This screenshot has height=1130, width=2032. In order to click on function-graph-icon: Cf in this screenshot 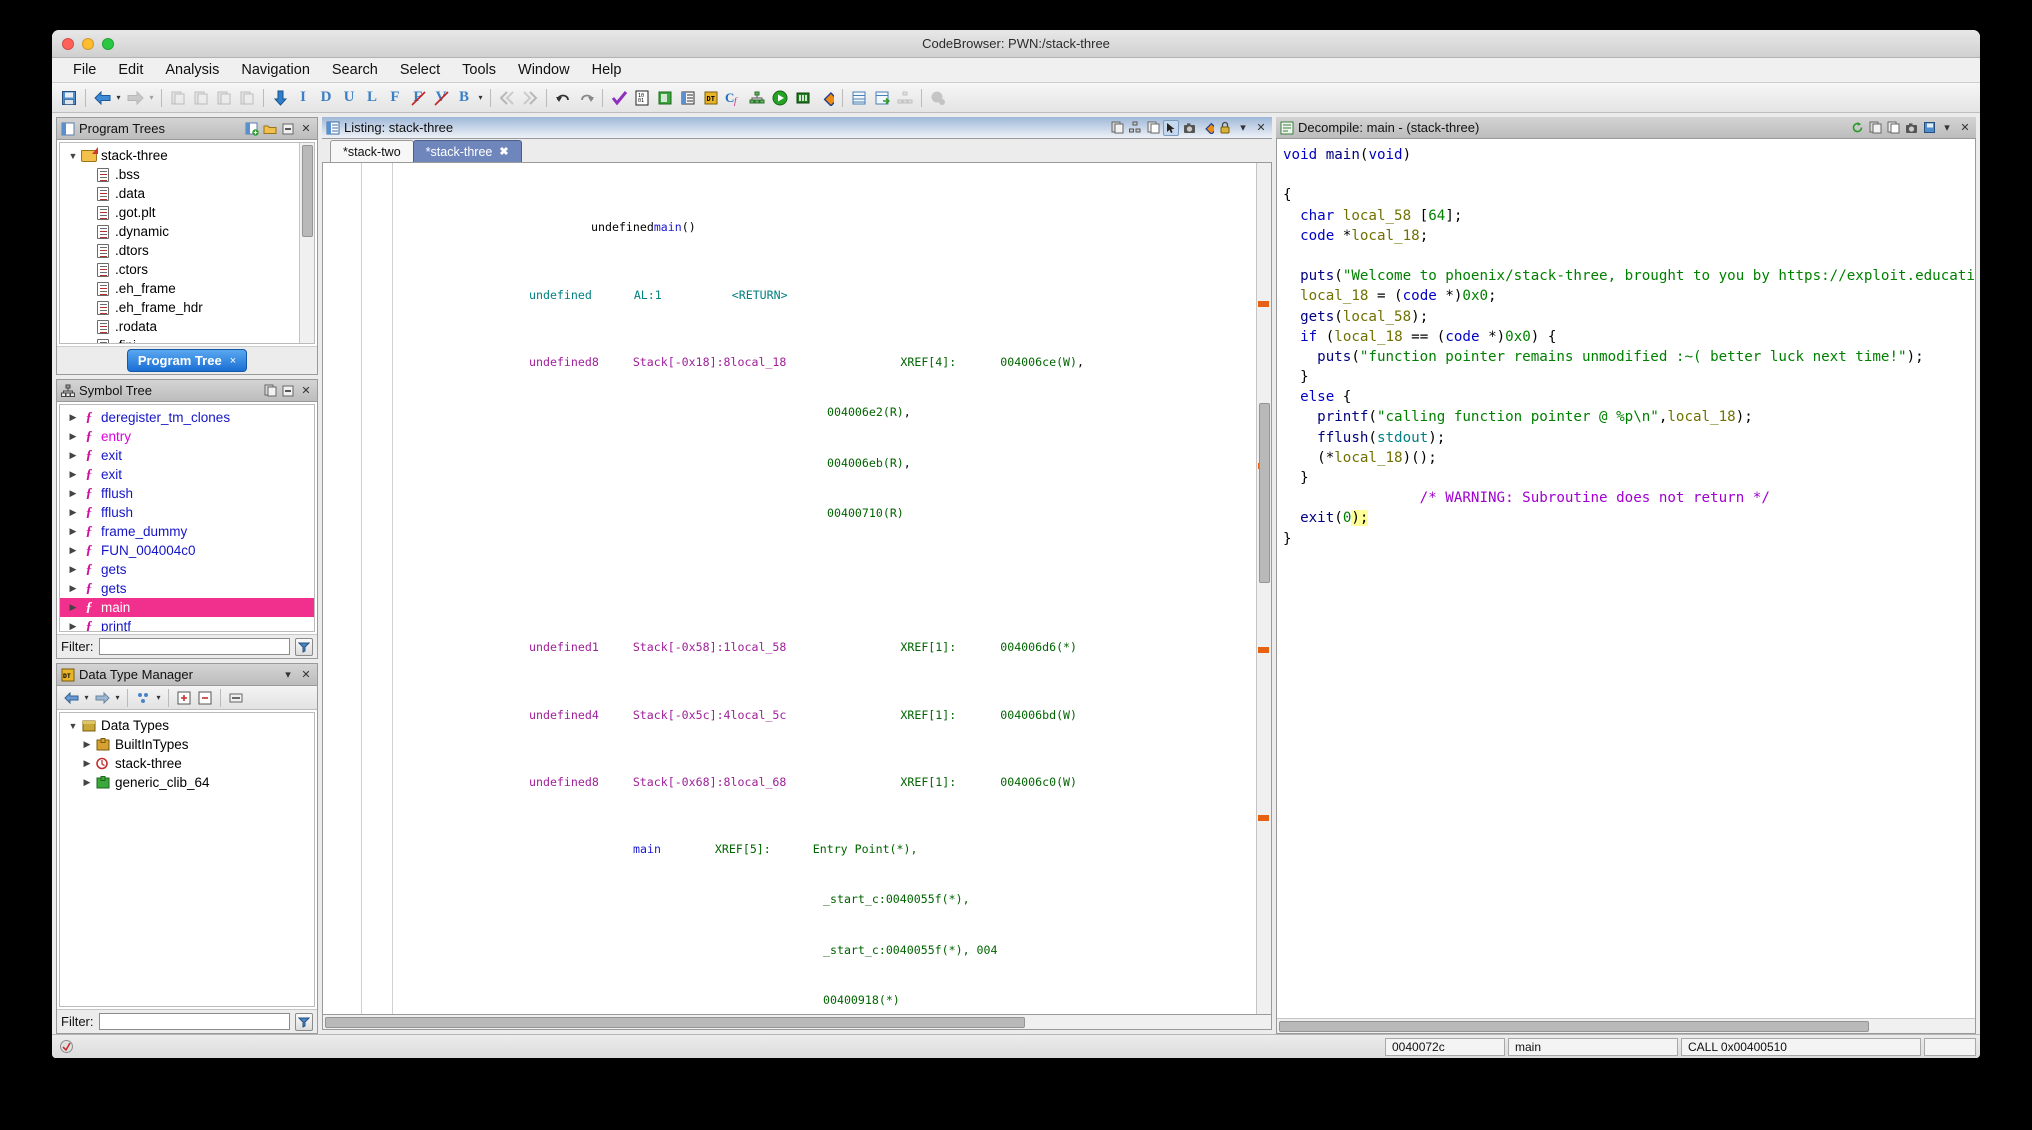, I will do `click(734, 98)`.